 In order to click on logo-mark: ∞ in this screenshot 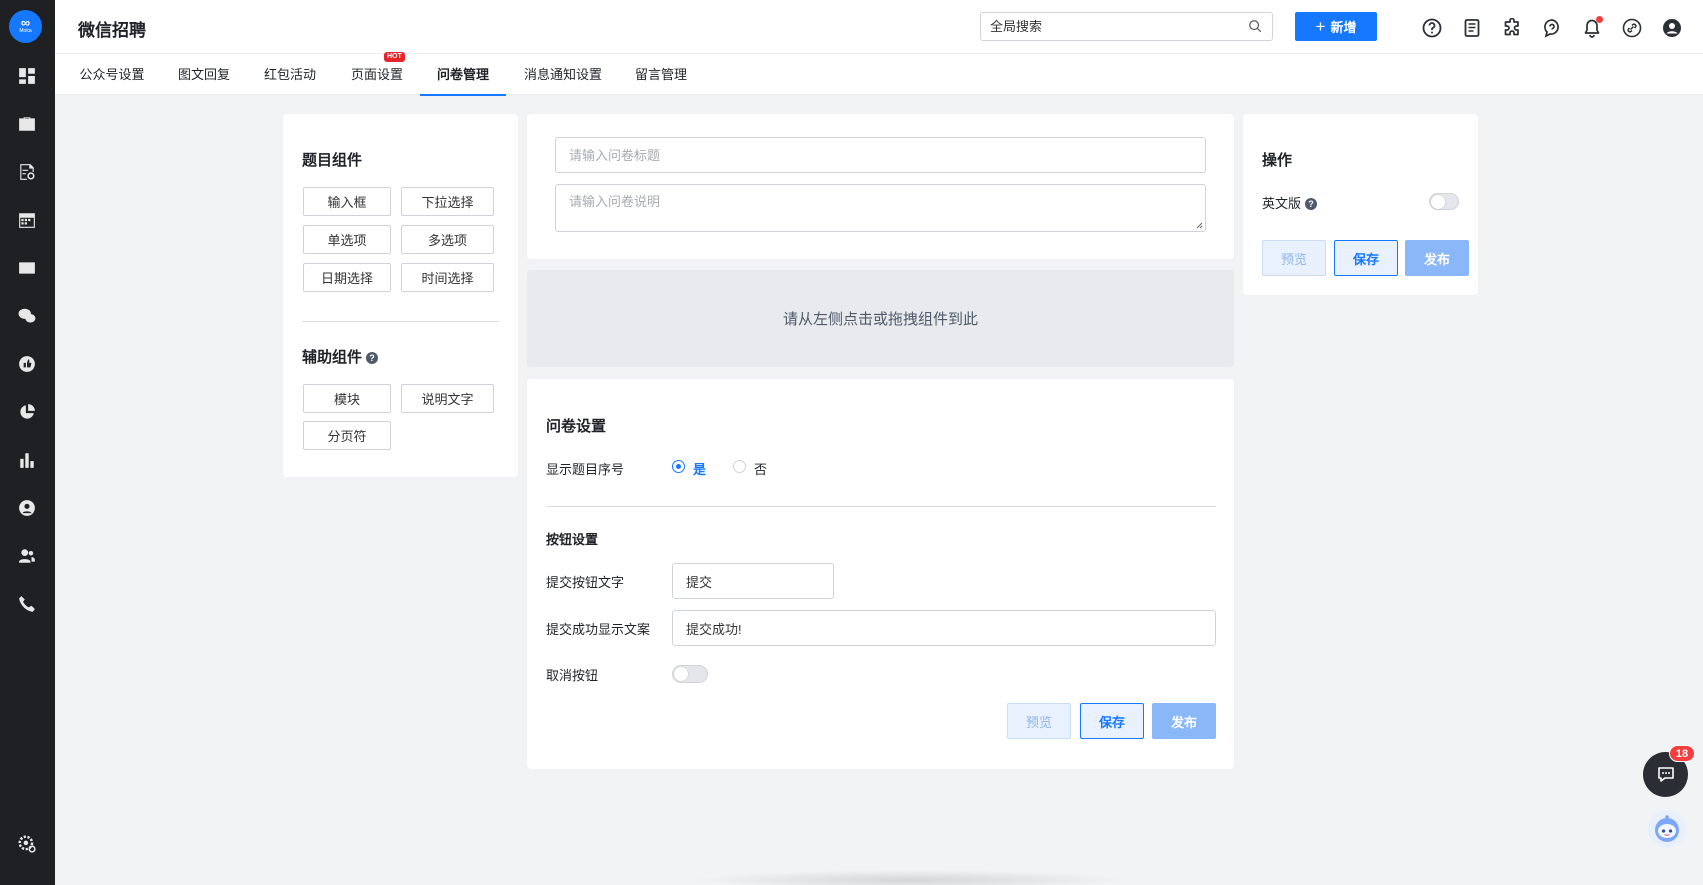, I will do `click(25, 22)`.